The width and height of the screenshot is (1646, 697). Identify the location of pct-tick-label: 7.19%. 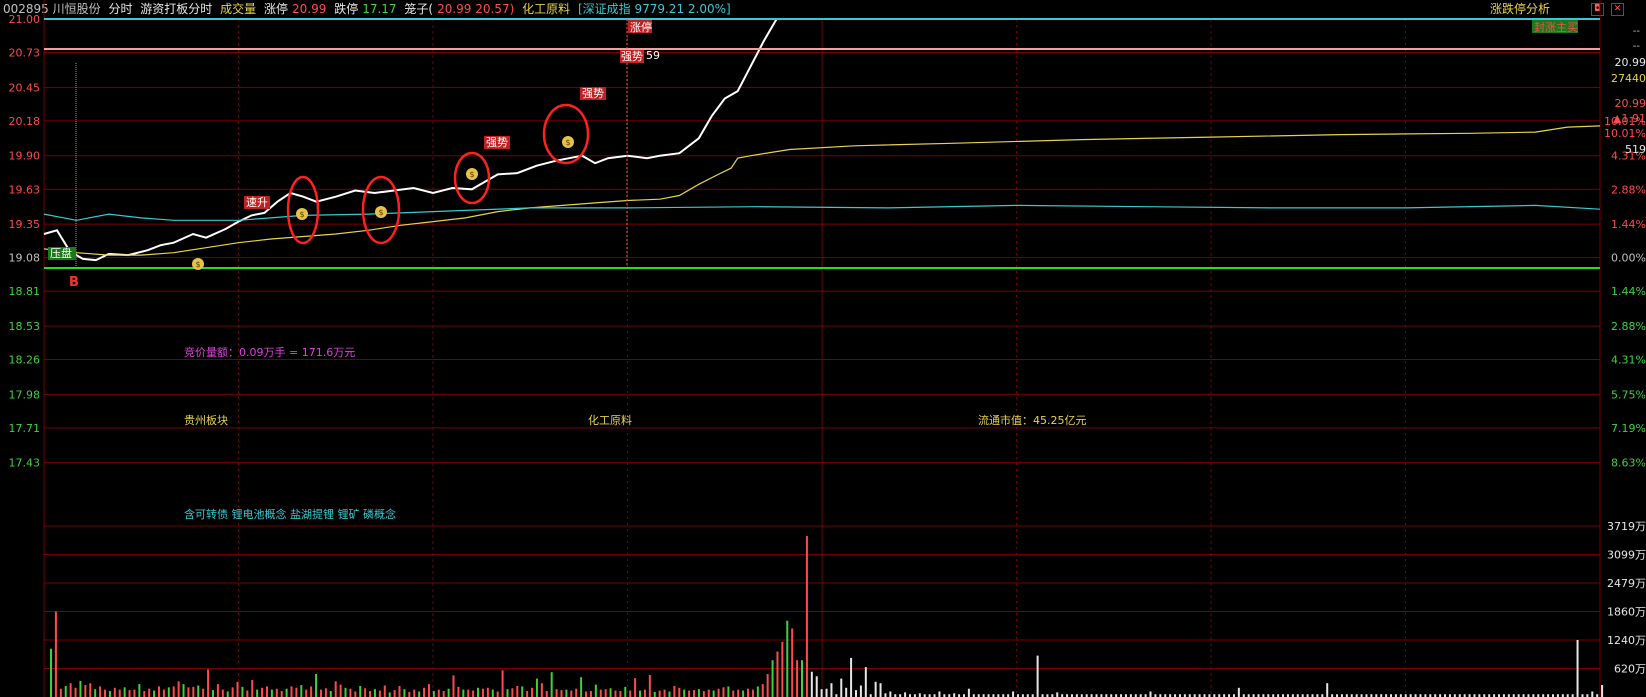
(1628, 428).